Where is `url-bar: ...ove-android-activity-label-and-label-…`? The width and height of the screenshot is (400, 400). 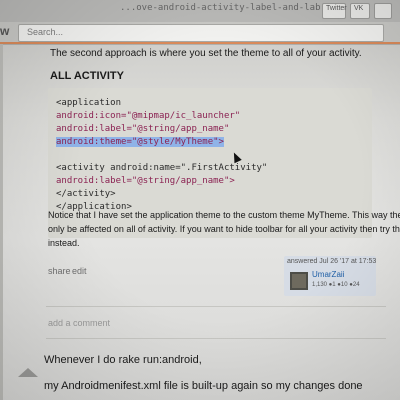 url-bar: ...ove-android-activity-label-and-label-… is located at coordinates (220, 8).